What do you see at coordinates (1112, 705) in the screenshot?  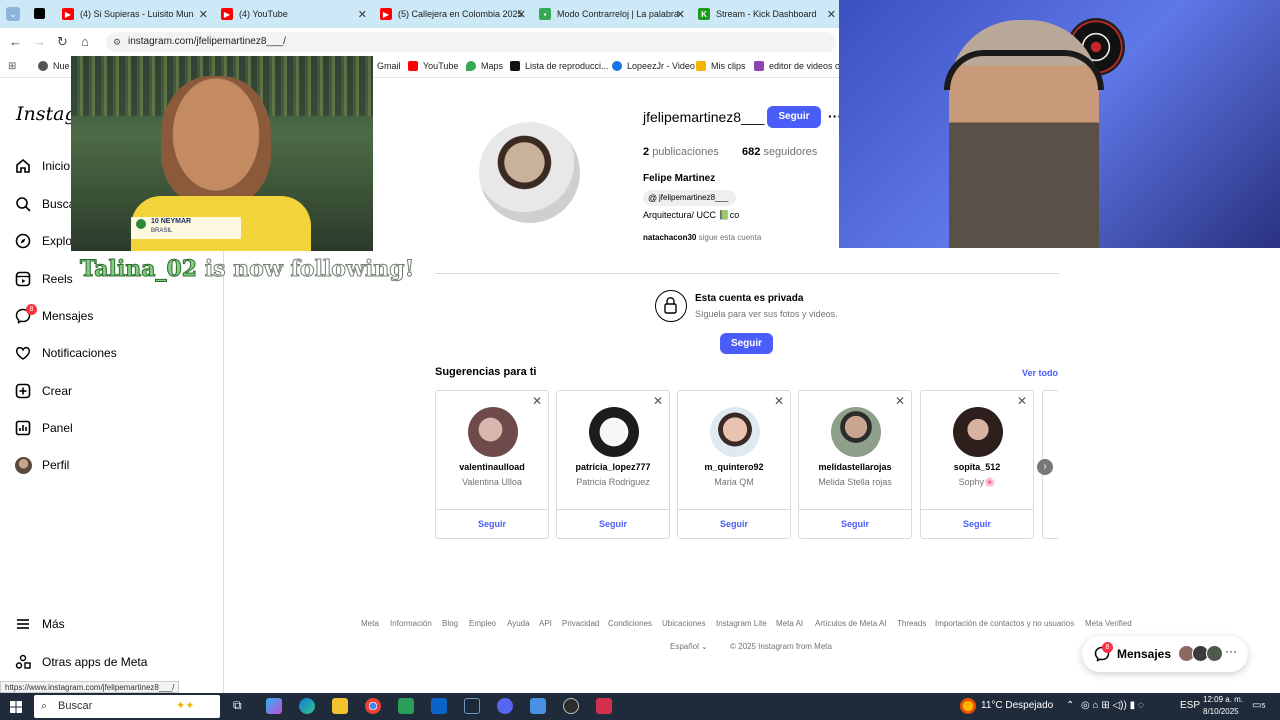 I see `tray-icons: ◎ ⌂ ⊞ ◁)) ▮ ◌` at bounding box center [1112, 705].